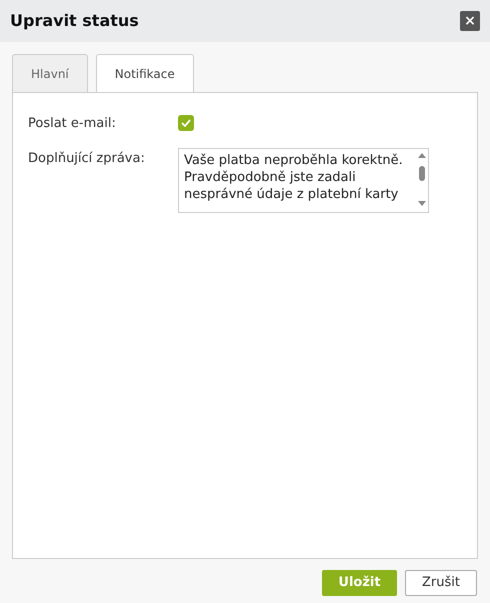 Image resolution: width=490 pixels, height=603 pixels. Describe the element at coordinates (74, 21) in the screenshot. I see `dialog-title: Upravit status` at that location.